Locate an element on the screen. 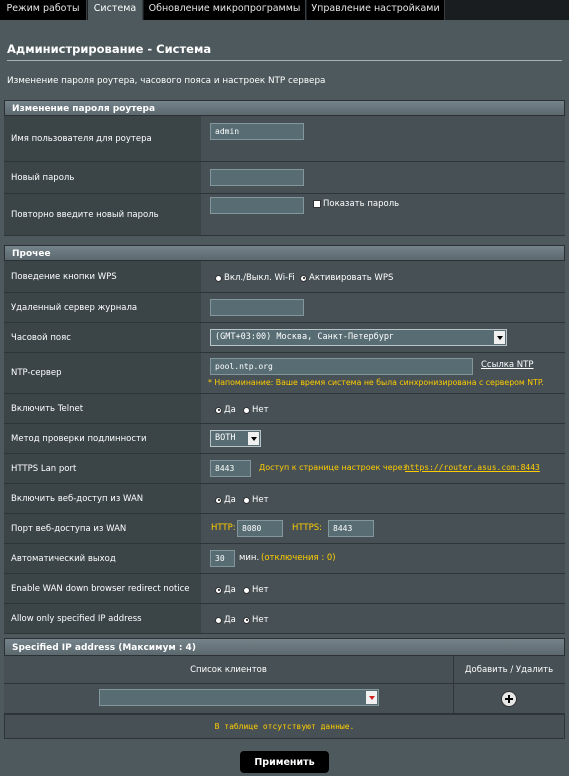 This screenshot has width=569, height=776. ntp-label: NTP-сервер is located at coordinates (102, 373).